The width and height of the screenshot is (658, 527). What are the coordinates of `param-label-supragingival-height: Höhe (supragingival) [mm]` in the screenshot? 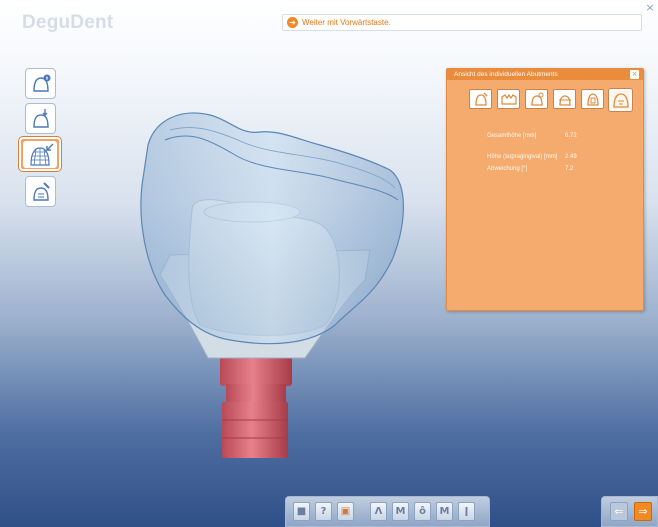 It's located at (522, 157).